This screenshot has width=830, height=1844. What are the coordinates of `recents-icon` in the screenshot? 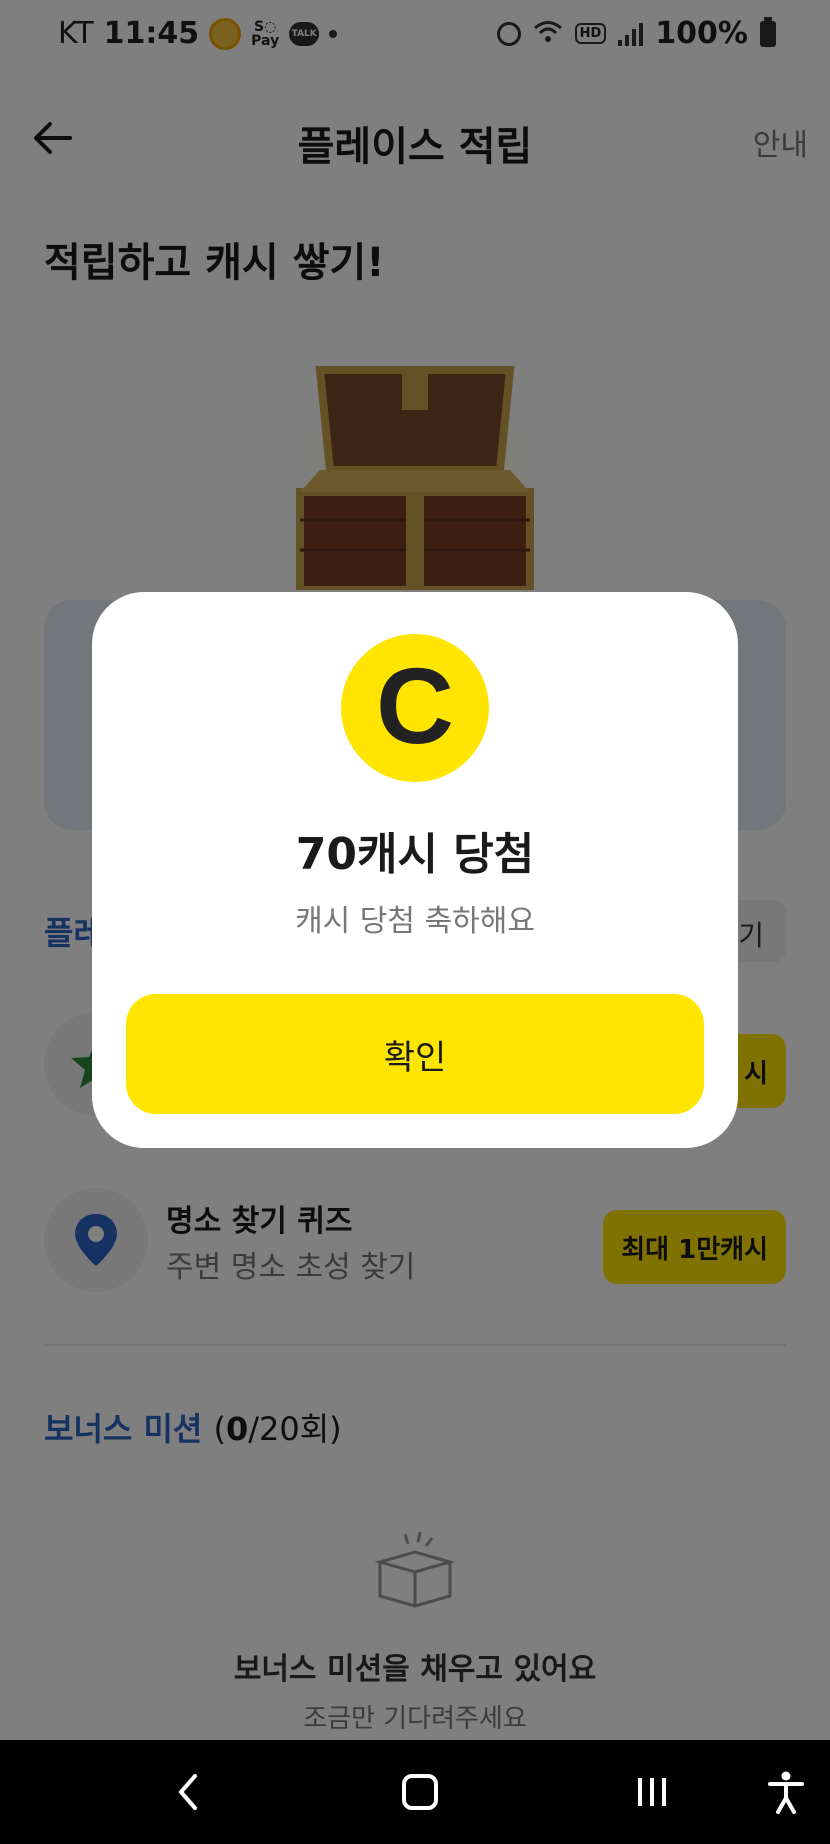 It's located at (652, 1792).